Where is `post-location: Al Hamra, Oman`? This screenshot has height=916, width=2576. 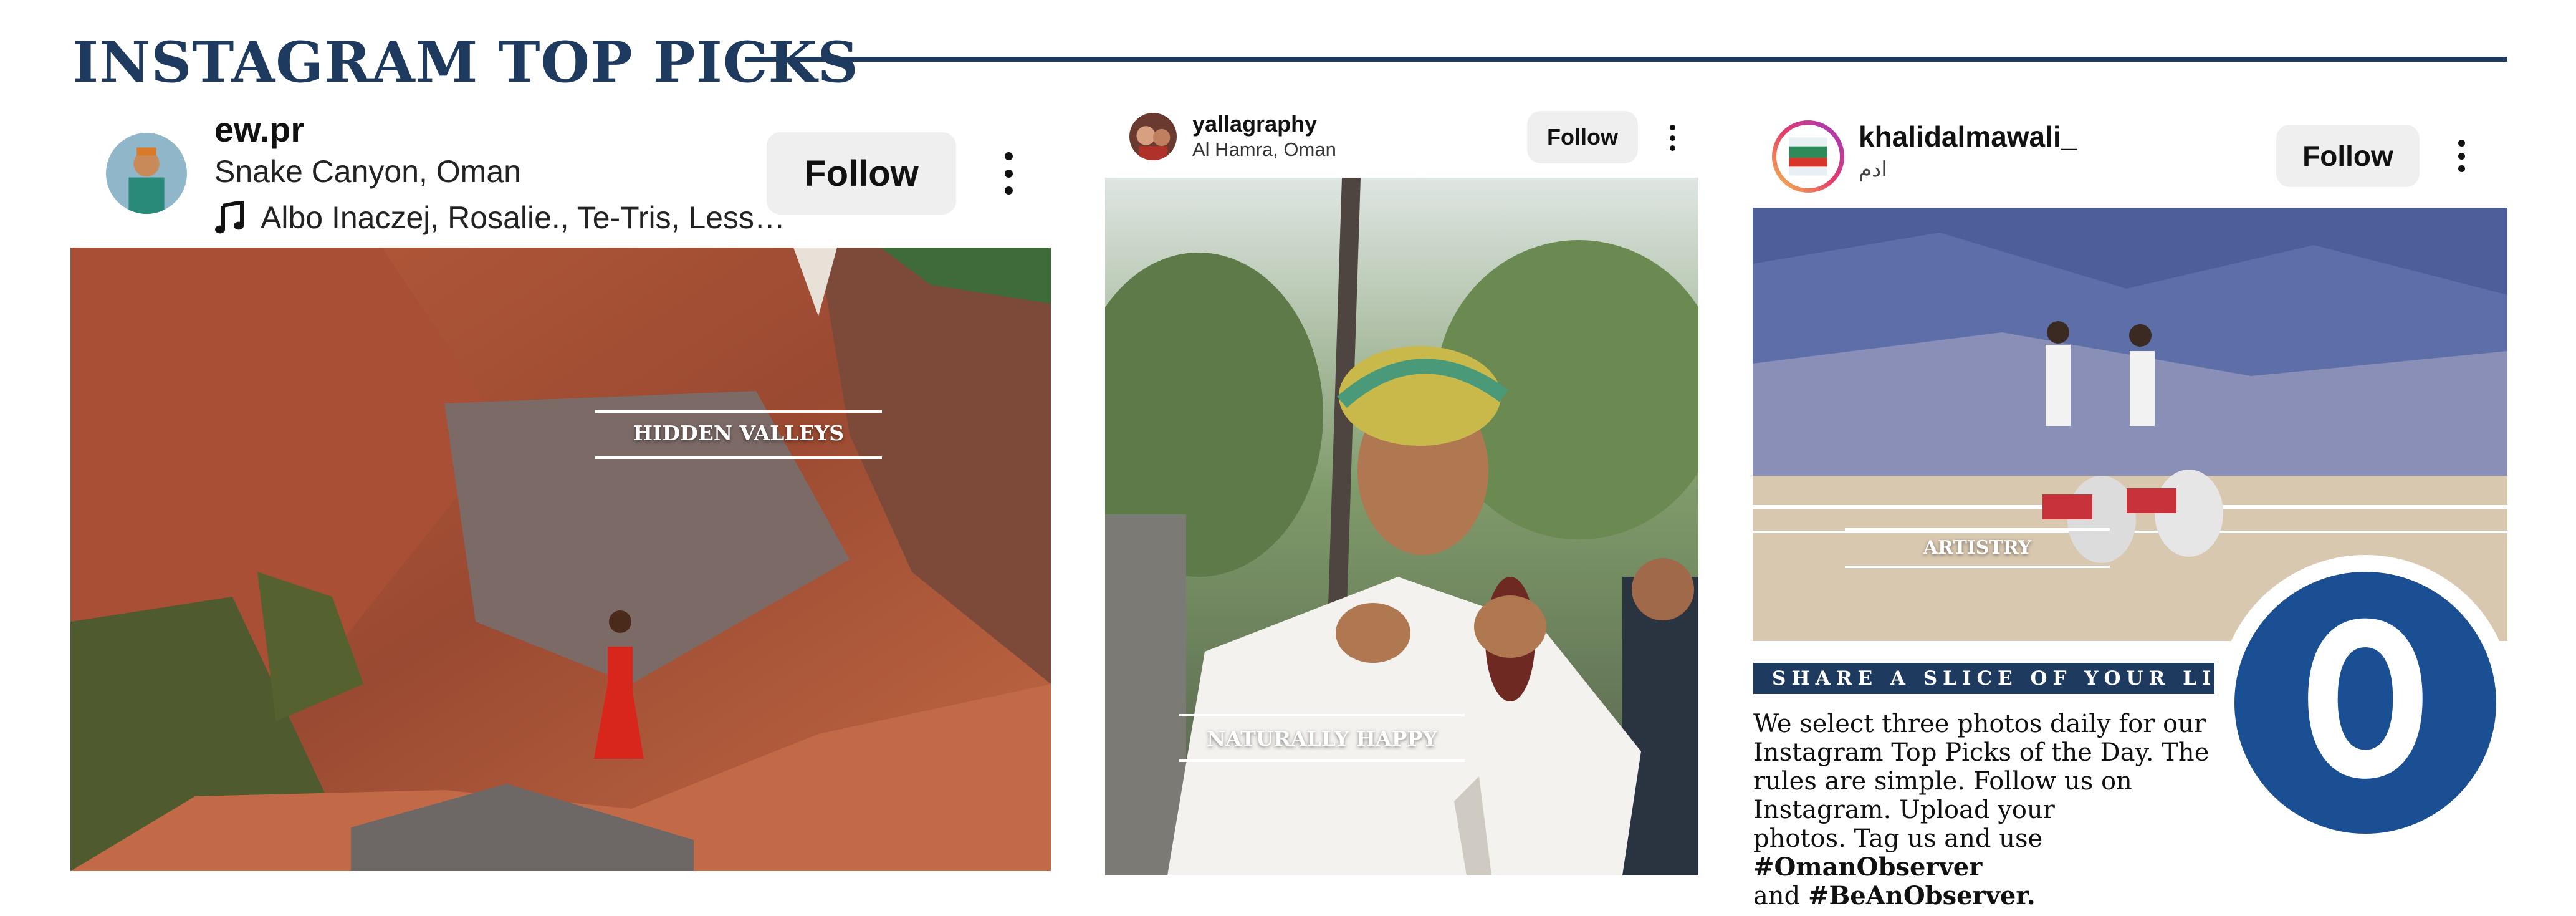
post-location: Al Hamra, Oman is located at coordinates (1264, 149).